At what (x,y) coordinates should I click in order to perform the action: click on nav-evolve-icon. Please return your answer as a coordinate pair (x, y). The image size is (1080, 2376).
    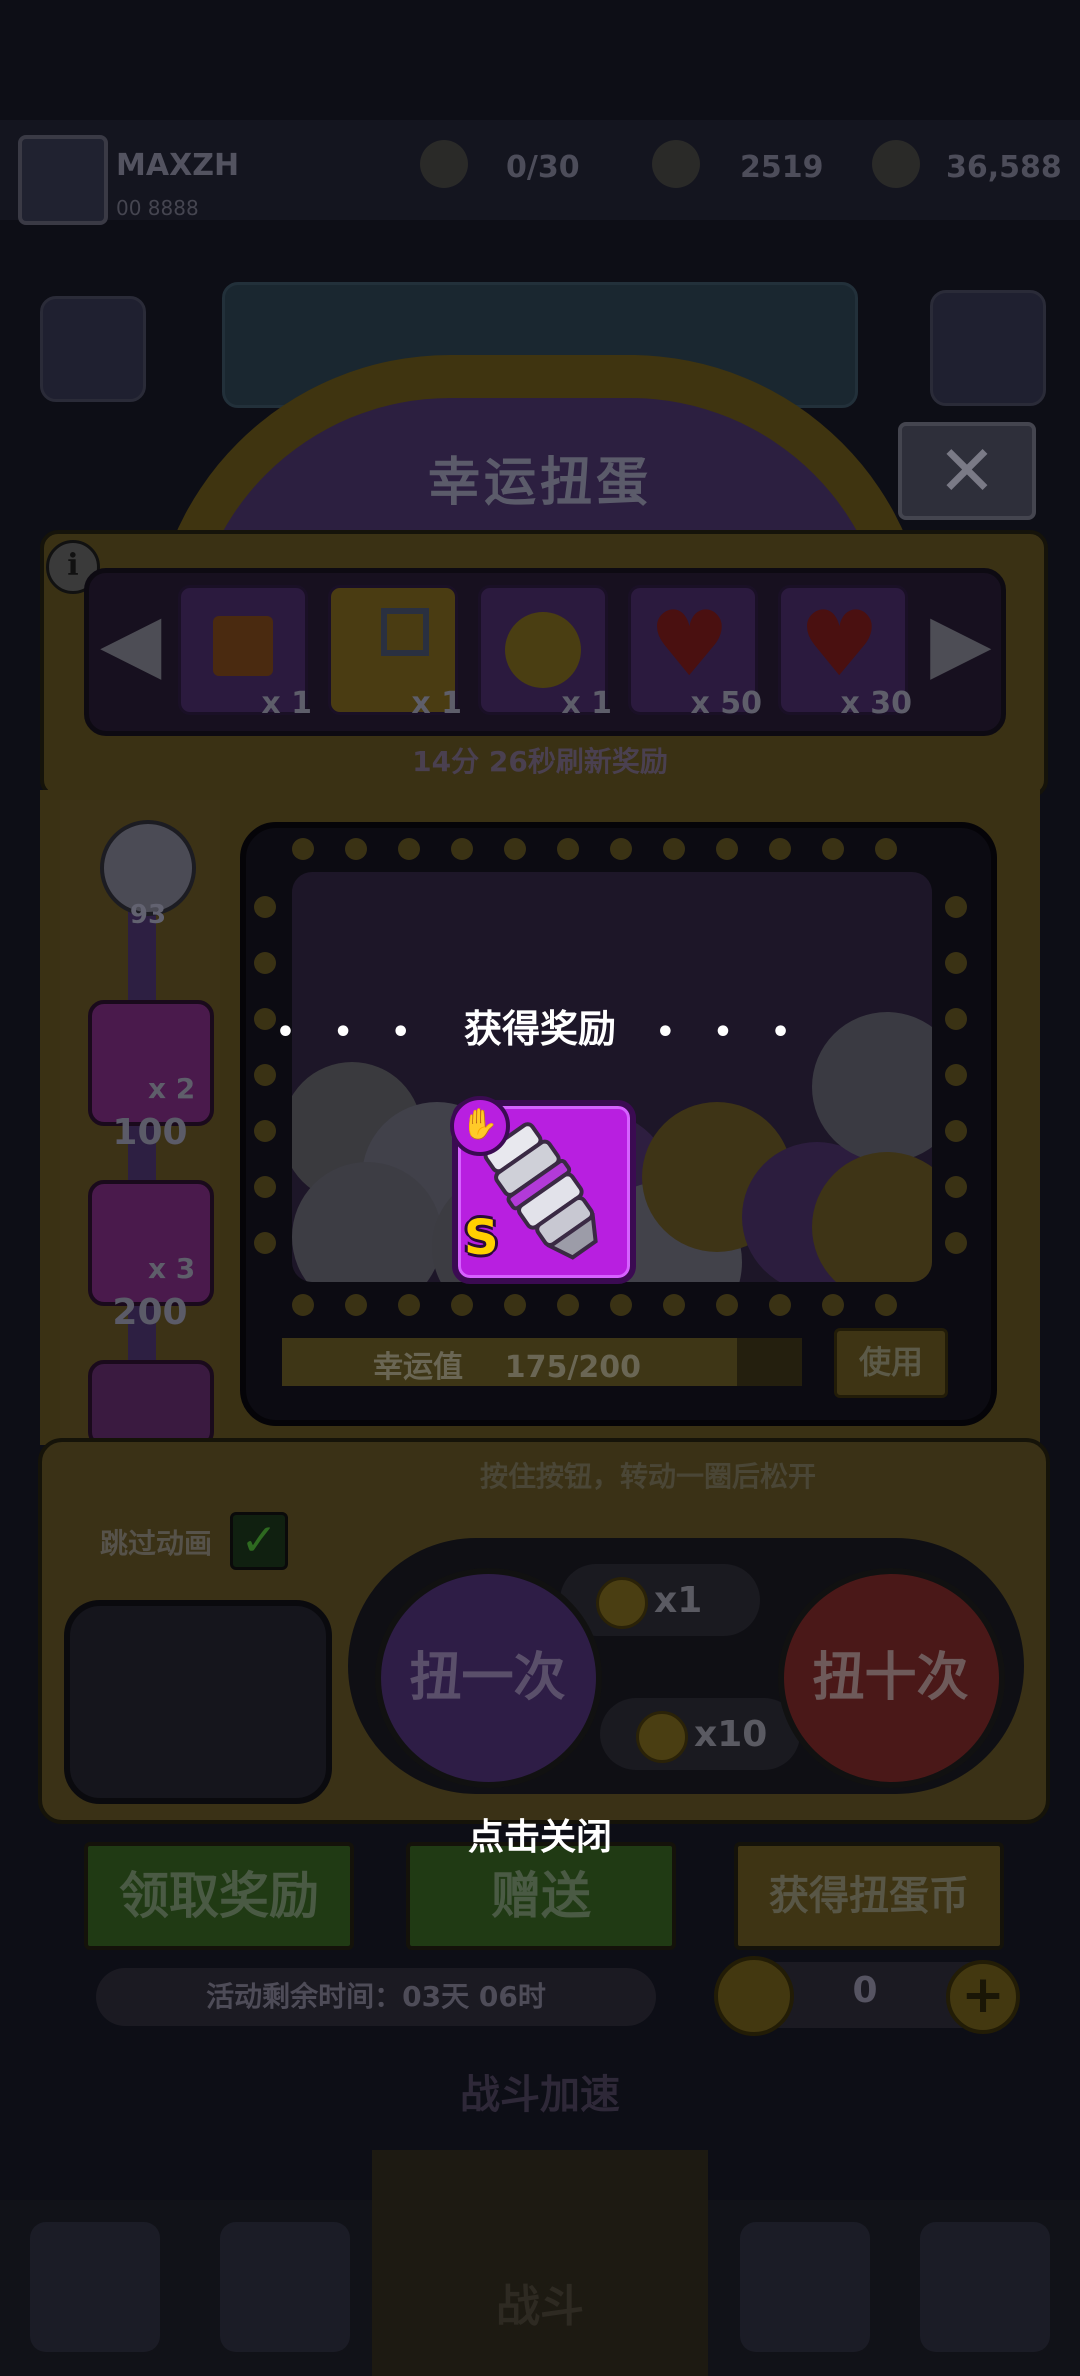
    Looking at the image, I should click on (985, 2287).